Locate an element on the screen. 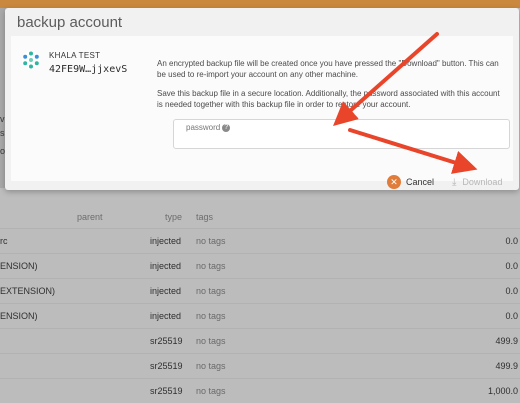  download-icon: ⤓ is located at coordinates (454, 182).